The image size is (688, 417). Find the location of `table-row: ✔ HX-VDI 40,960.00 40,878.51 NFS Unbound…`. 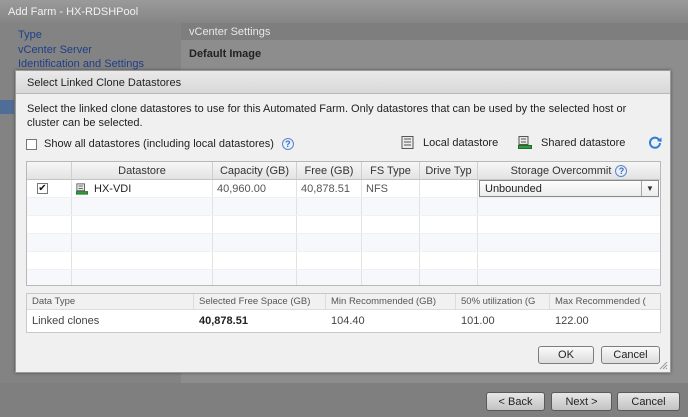

table-row: ✔ HX-VDI 40,960.00 40,878.51 NFS Unbound… is located at coordinates (343, 189).